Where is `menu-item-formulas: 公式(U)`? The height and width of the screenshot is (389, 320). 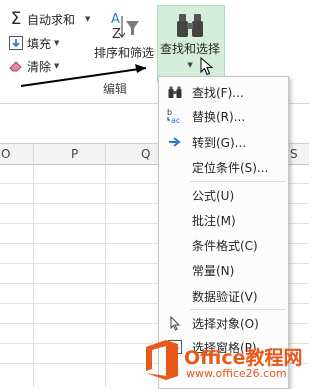
menu-item-formulas: 公式(U) is located at coordinates (223, 195).